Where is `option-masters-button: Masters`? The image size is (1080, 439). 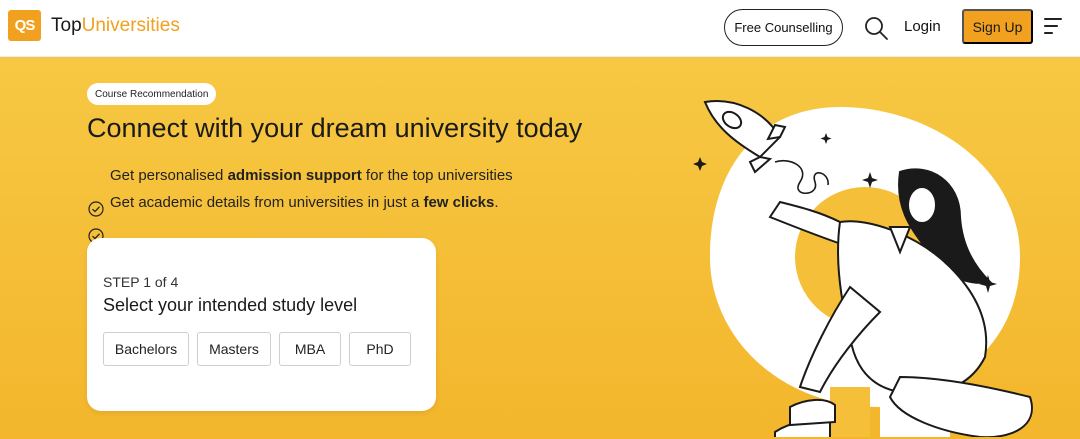 option-masters-button: Masters is located at coordinates (234, 349).